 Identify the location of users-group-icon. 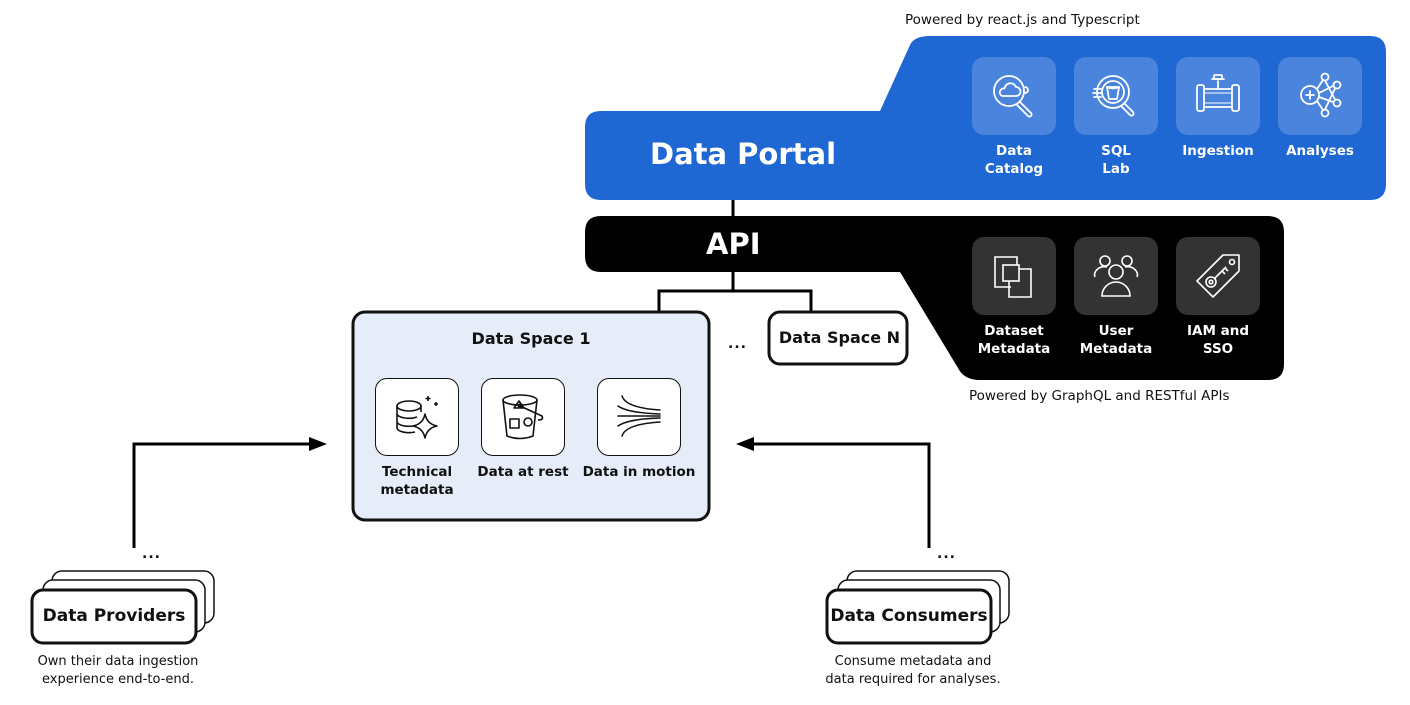
(1116, 276).